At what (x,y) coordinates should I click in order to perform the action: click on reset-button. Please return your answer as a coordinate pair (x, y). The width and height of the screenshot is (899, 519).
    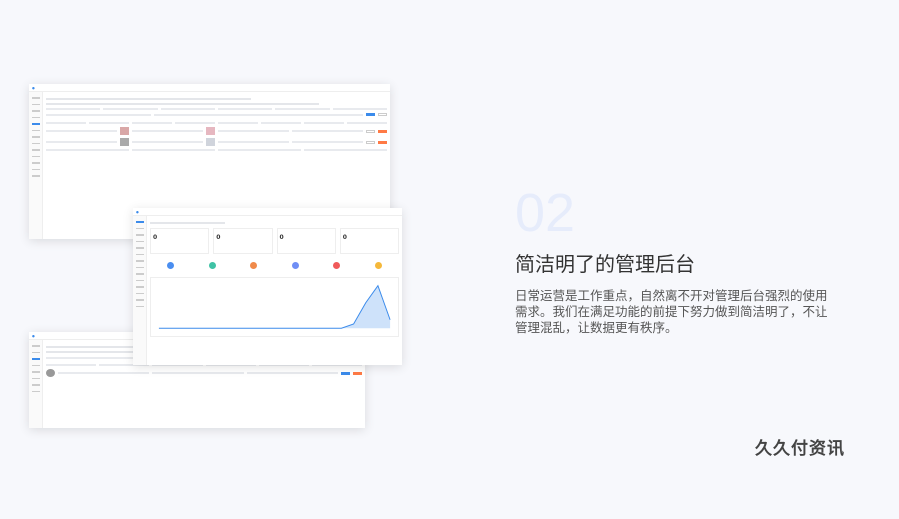
    Looking at the image, I should click on (382, 114).